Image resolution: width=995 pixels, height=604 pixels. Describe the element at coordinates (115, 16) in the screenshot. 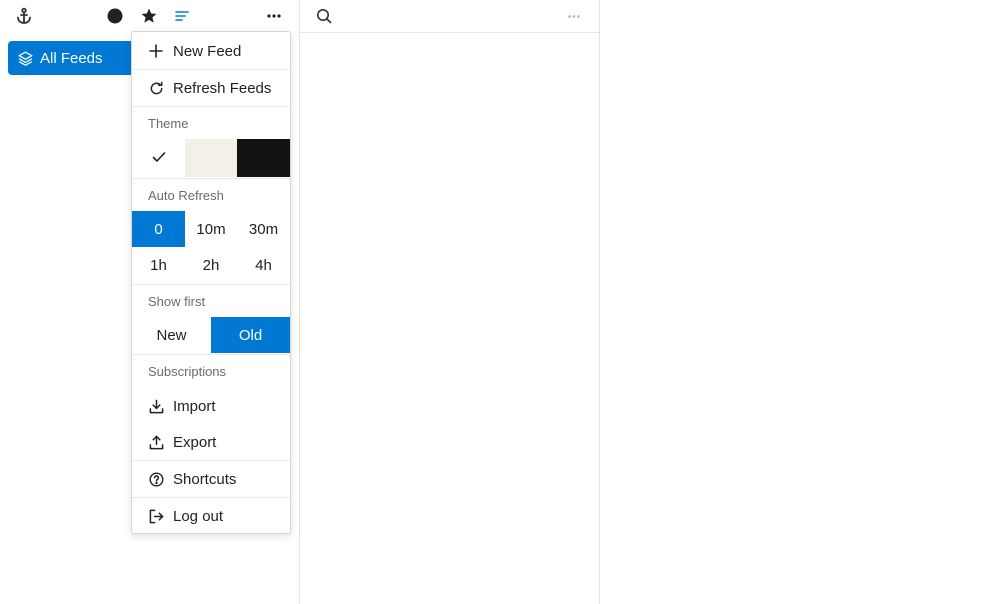

I see `unread-circle-icon` at that location.